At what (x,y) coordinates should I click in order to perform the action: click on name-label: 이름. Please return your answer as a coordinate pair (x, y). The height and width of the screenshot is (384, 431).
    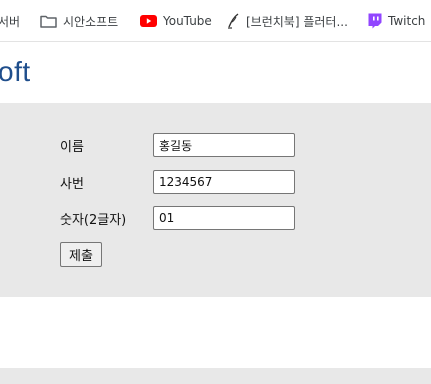
    Looking at the image, I should click on (72, 147).